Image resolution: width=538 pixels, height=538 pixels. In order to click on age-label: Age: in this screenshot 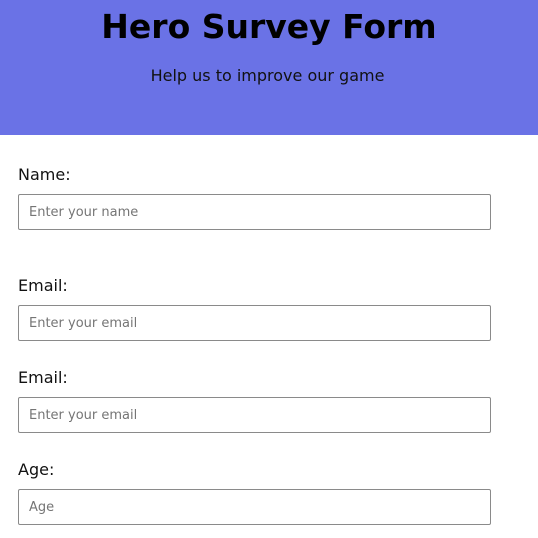, I will do `click(36, 469)`.